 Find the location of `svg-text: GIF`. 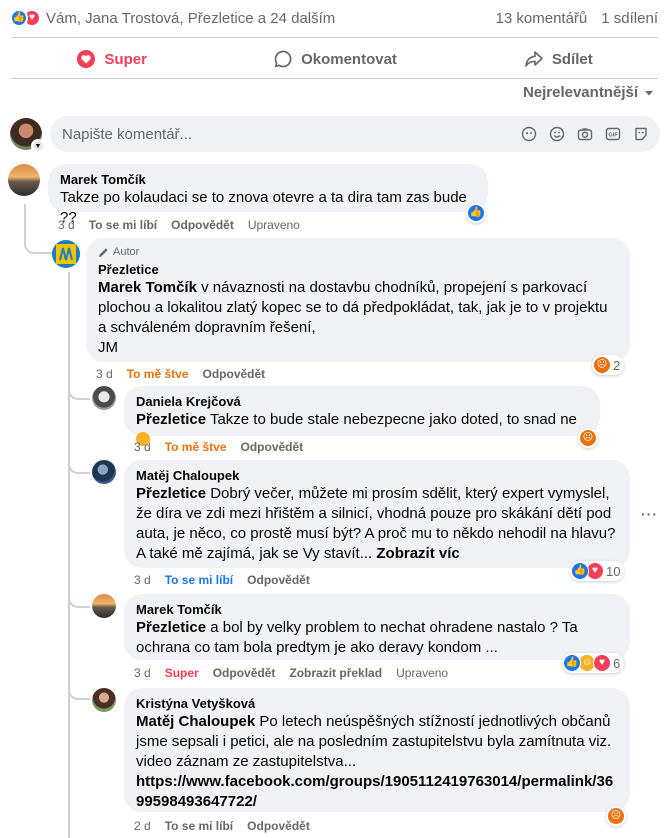

svg-text: GIF is located at coordinates (613, 136).